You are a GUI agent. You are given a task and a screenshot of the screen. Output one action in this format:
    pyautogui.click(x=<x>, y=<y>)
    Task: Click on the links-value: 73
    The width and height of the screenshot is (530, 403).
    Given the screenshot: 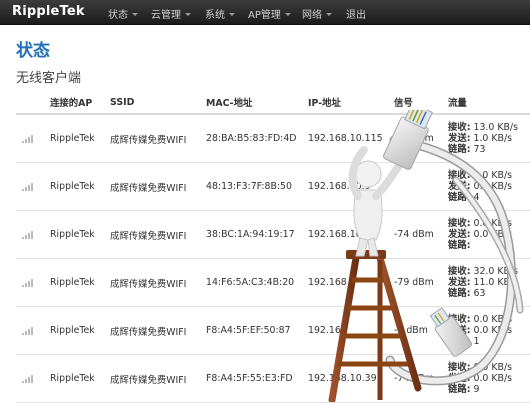 What is the action you would take?
    pyautogui.click(x=479, y=149)
    